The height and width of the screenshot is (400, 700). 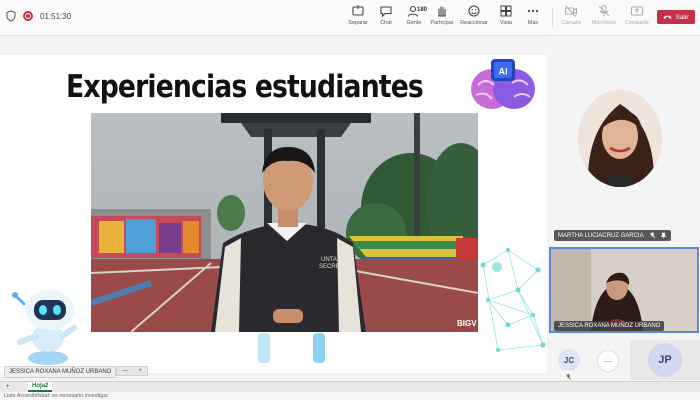 What do you see at coordinates (637, 18) in the screenshot?
I see `share-button: Compartir` at bounding box center [637, 18].